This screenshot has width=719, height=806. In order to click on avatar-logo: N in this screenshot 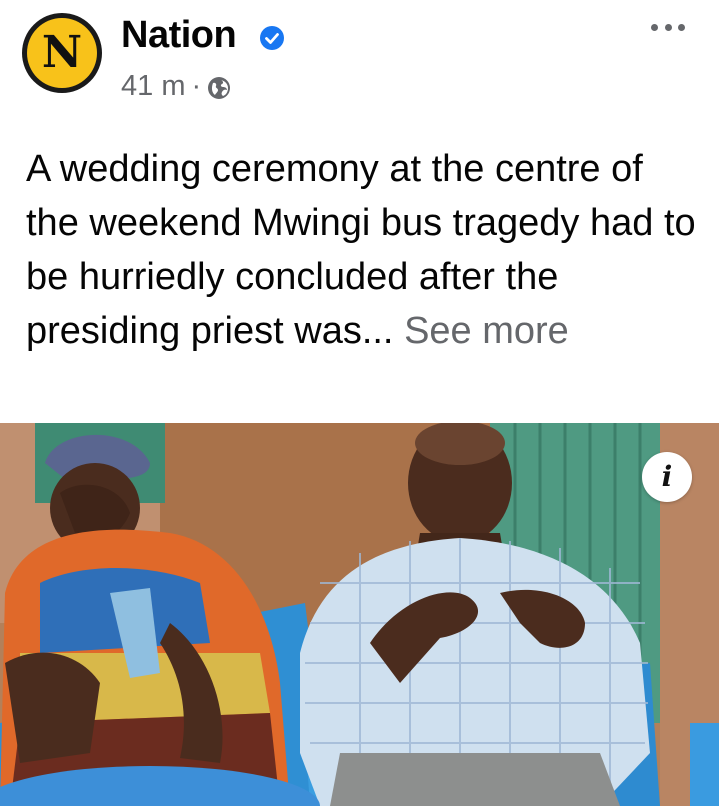, I will do `click(62, 53)`.